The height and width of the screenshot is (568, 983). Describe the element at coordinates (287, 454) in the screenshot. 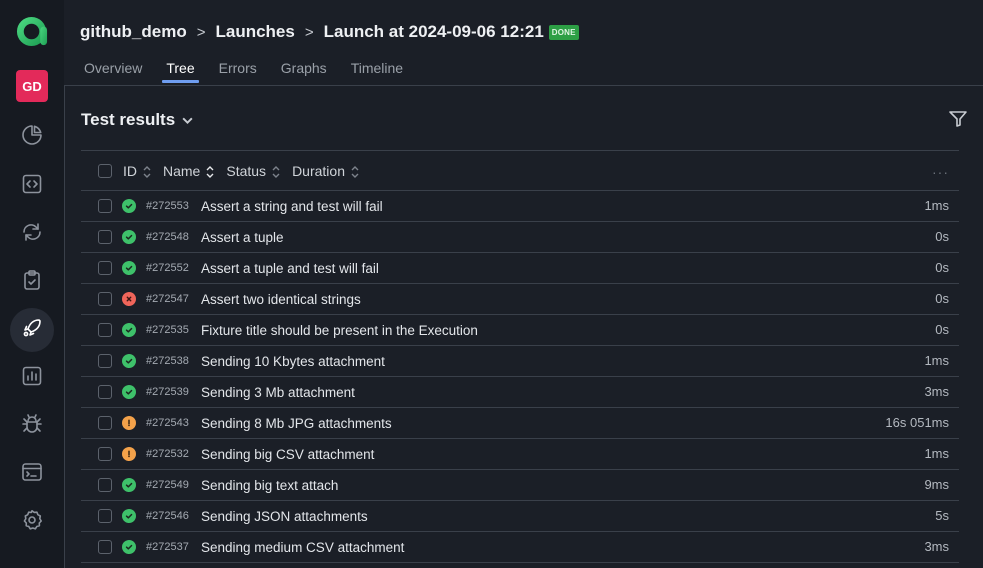

I see `test-name: Sending big CSV attachment` at that location.